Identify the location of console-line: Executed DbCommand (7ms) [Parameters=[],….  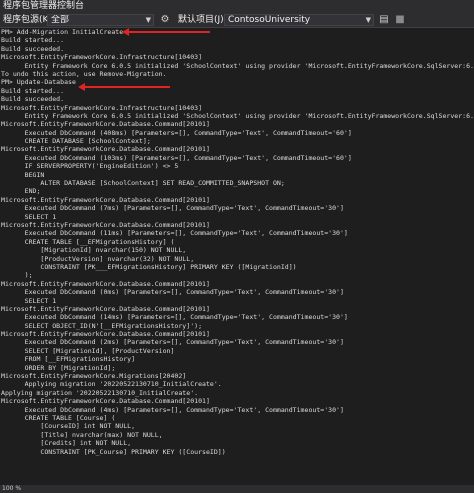
(172, 208).